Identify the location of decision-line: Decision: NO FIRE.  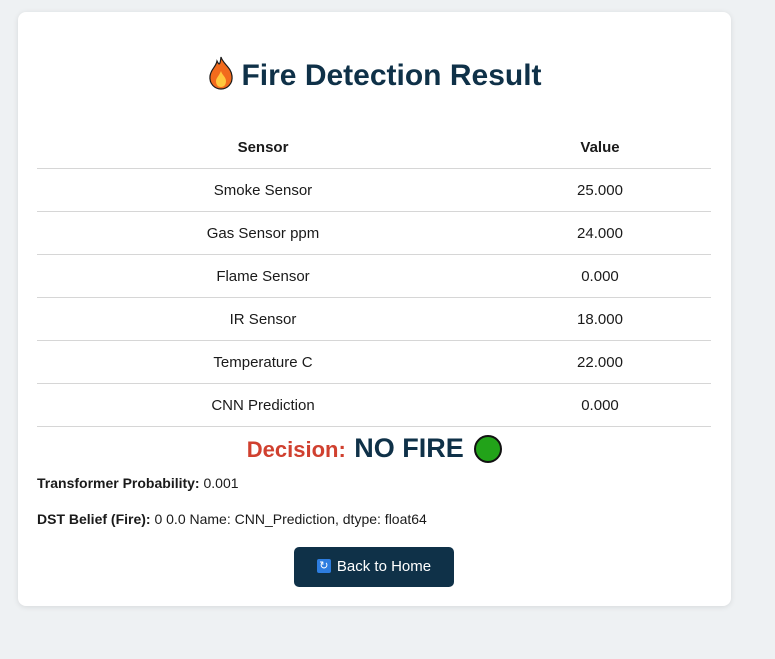
(374, 450).